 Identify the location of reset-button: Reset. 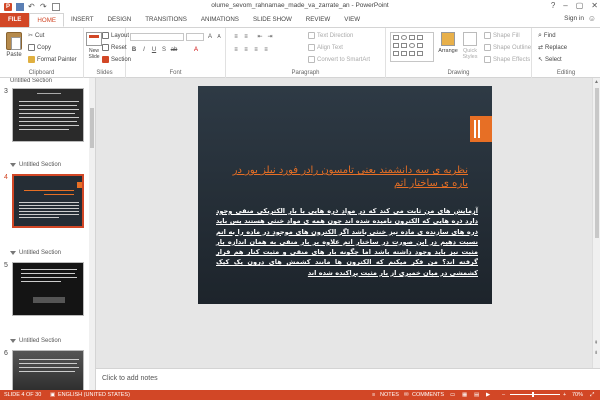
(114, 47).